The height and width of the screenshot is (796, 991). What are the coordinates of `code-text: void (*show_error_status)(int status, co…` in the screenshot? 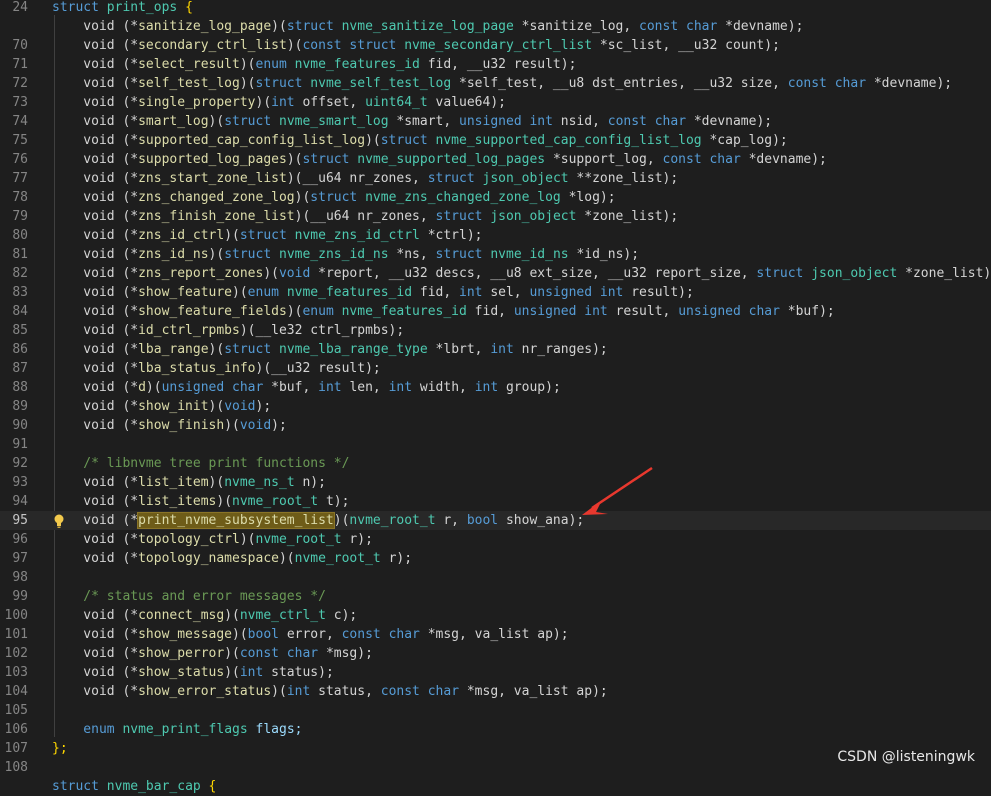 It's located at (329, 691).